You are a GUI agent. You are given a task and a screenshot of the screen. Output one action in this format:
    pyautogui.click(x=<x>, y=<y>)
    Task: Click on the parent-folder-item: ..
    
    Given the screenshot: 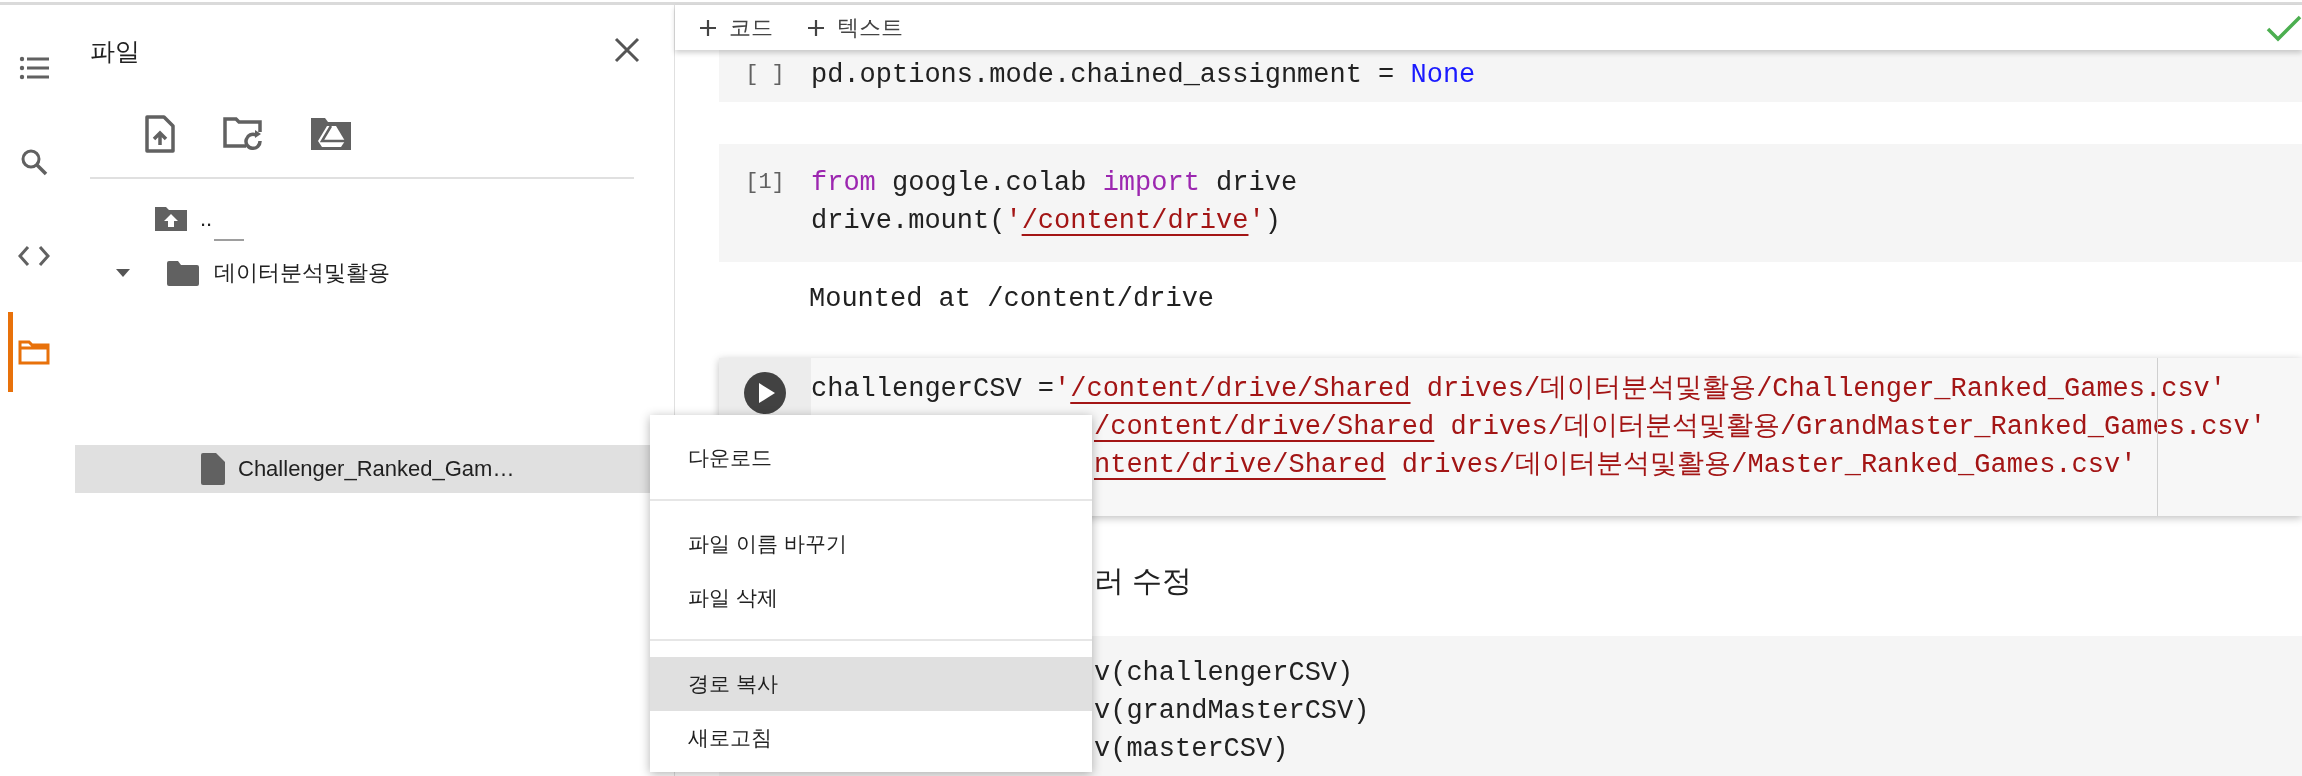 What is the action you would take?
    pyautogui.click(x=371, y=219)
    